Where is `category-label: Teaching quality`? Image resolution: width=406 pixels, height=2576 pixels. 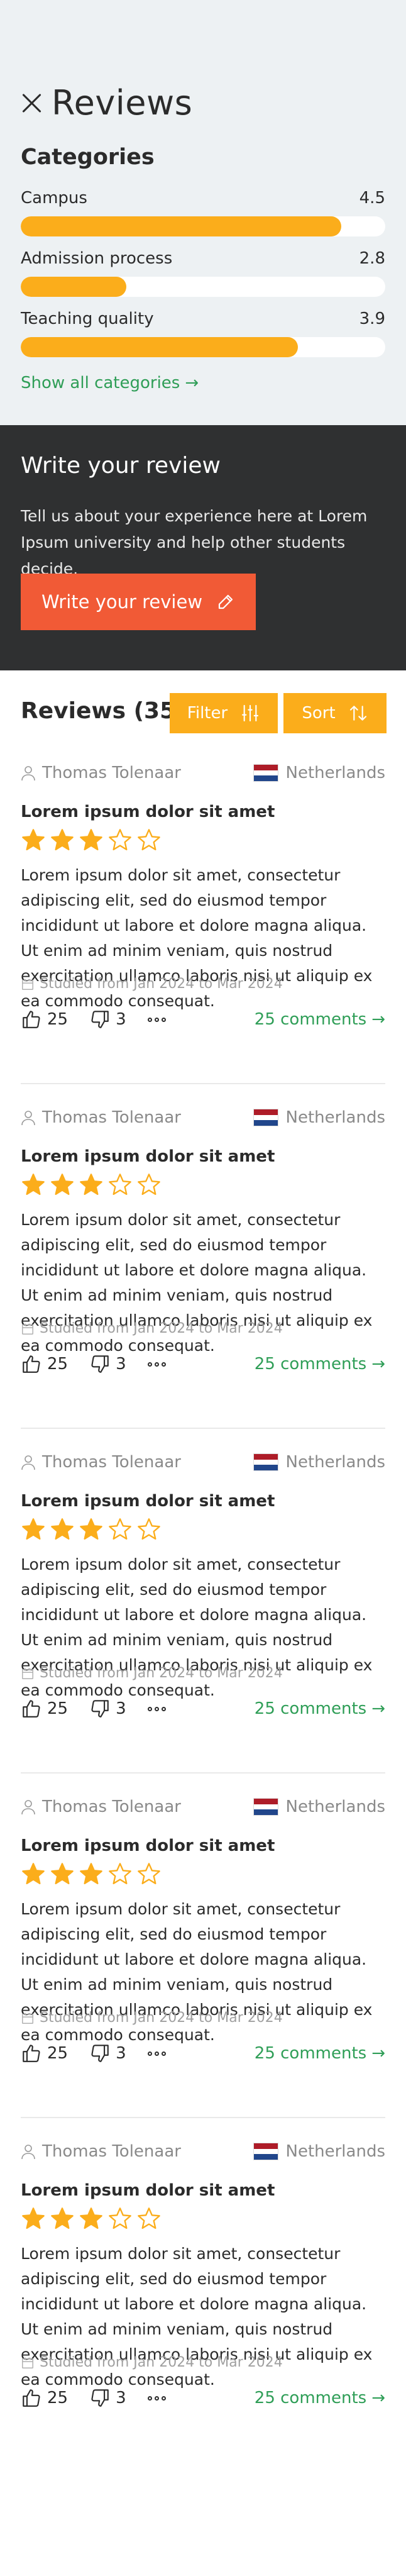 category-label: Teaching quality is located at coordinates (87, 318).